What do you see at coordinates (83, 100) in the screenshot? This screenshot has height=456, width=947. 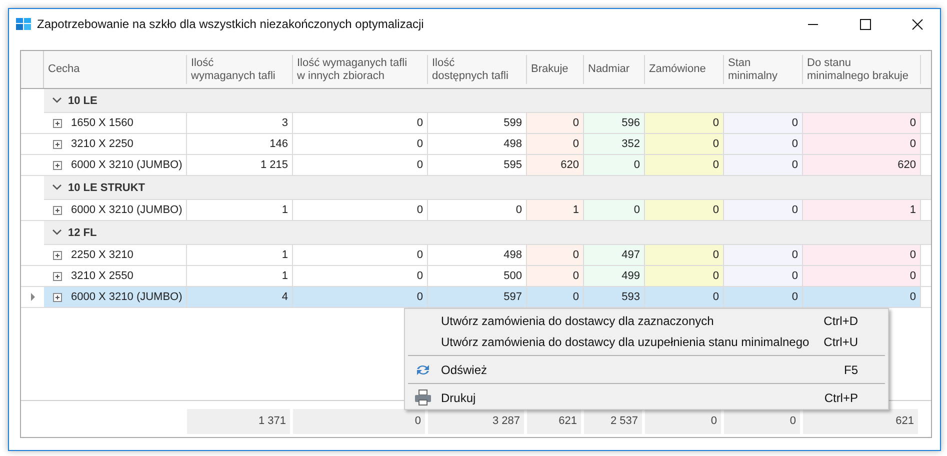 I see `group-label: 10 LE` at bounding box center [83, 100].